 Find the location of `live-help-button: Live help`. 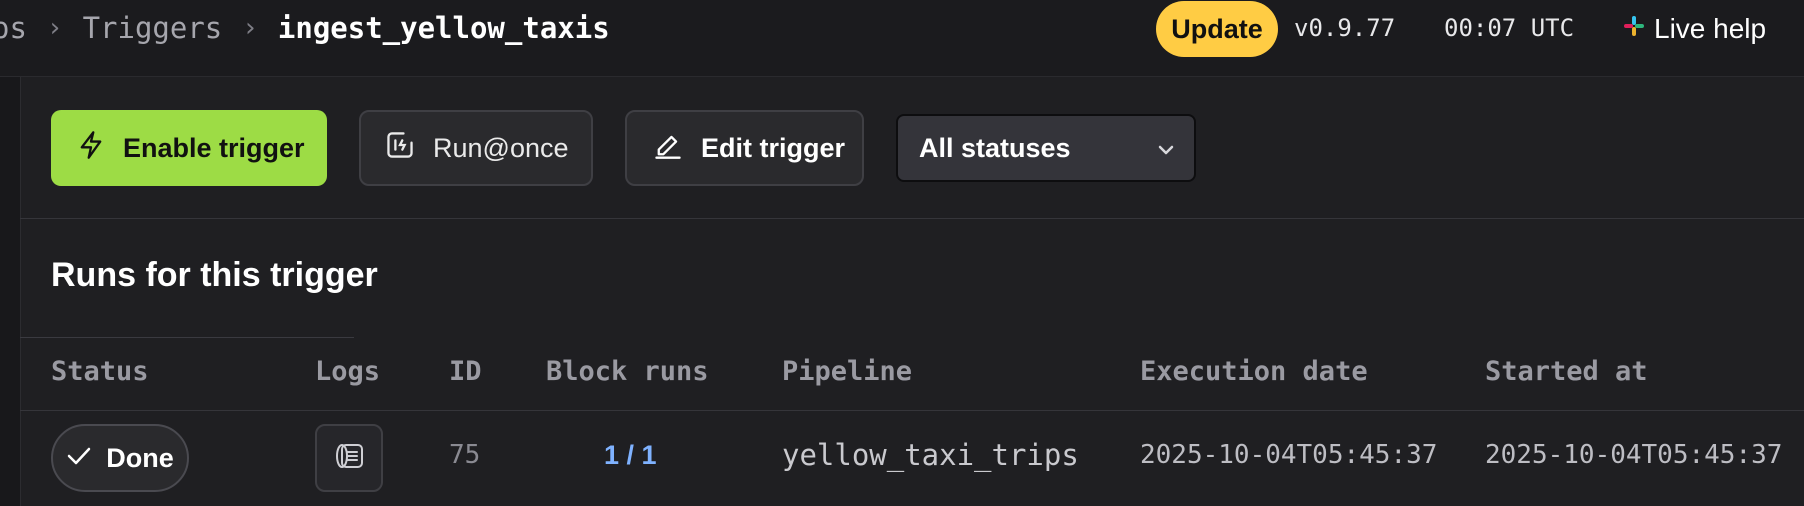

live-help-button: Live help is located at coordinates (1694, 29).